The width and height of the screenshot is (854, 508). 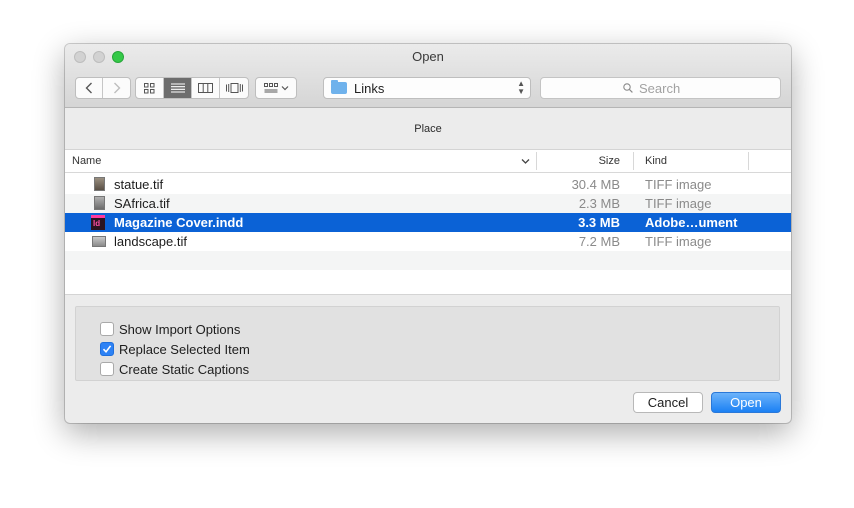 I want to click on table-row: landscape.tif 7.2 MB TIFF image, so click(x=428, y=241).